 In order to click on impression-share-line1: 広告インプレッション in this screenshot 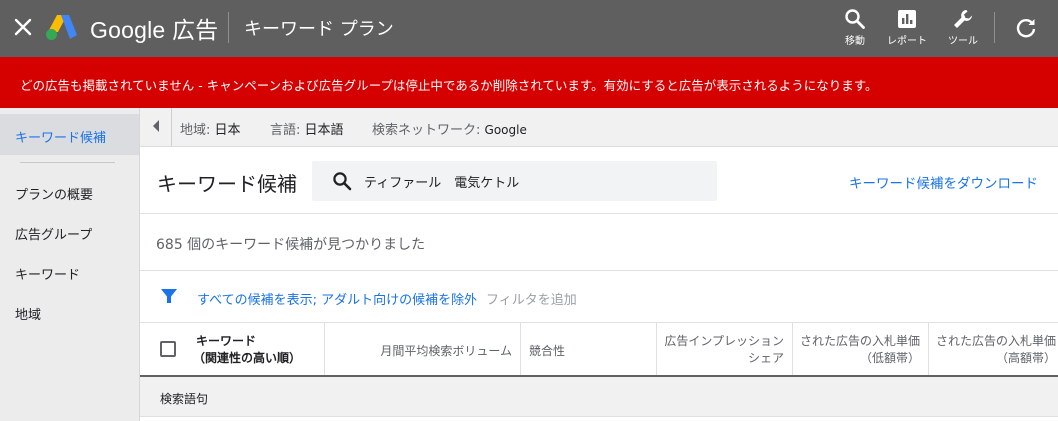, I will do `click(724, 341)`.